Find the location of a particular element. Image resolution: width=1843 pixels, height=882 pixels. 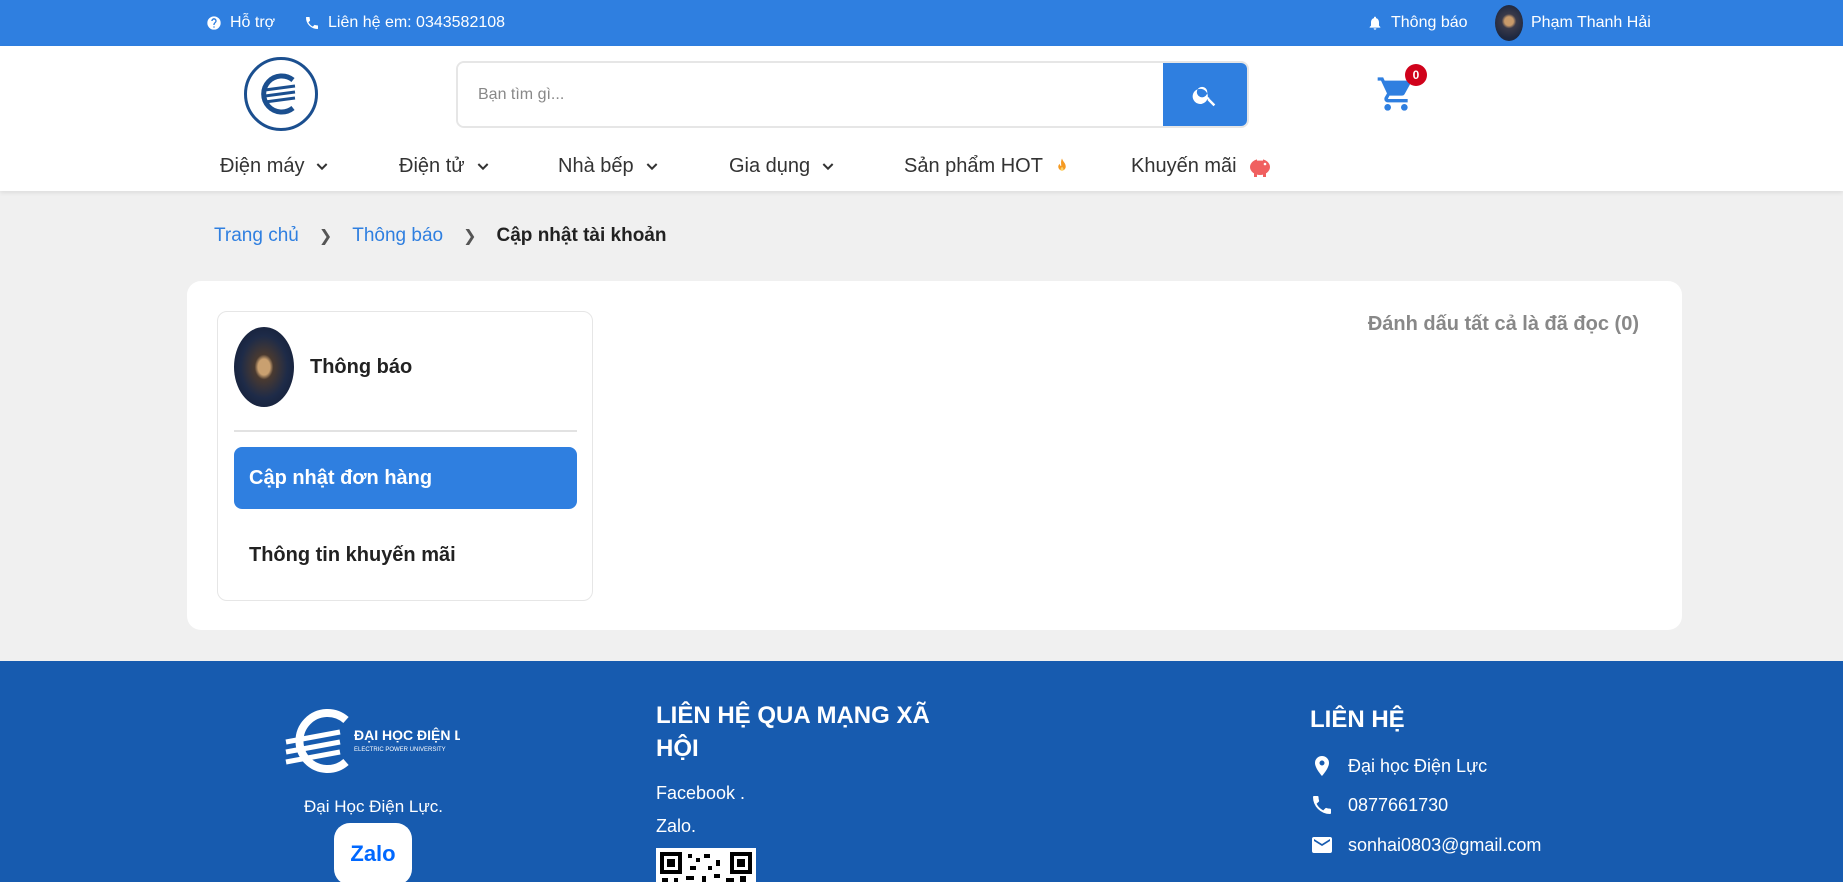

sidebar-title: Thông báo is located at coordinates (361, 367).